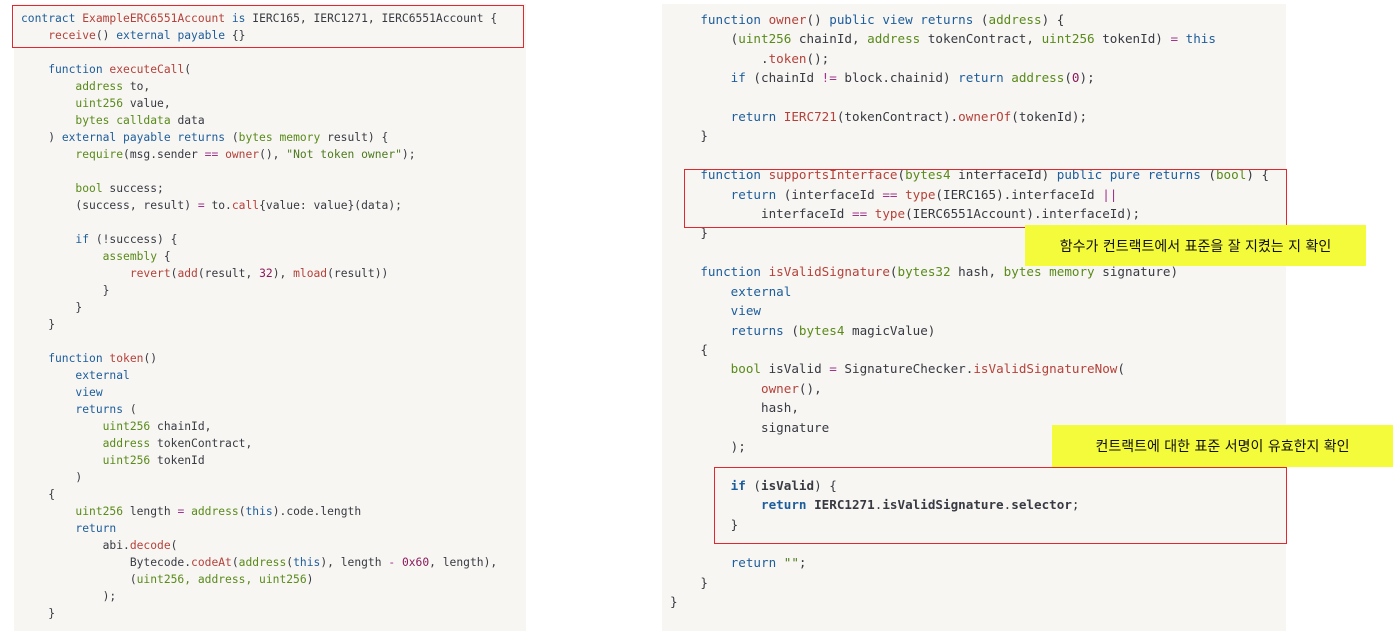  Describe the element at coordinates (52, 477) in the screenshot. I see `code-line: )` at that location.